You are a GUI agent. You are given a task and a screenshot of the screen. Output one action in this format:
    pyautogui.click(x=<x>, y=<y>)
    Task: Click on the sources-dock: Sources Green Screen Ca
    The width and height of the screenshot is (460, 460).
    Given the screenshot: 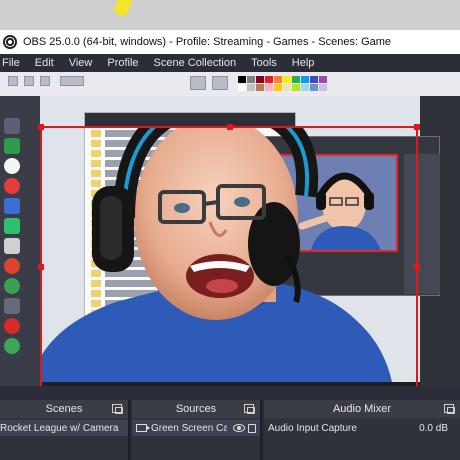 What is the action you would take?
    pyautogui.click(x=197, y=430)
    